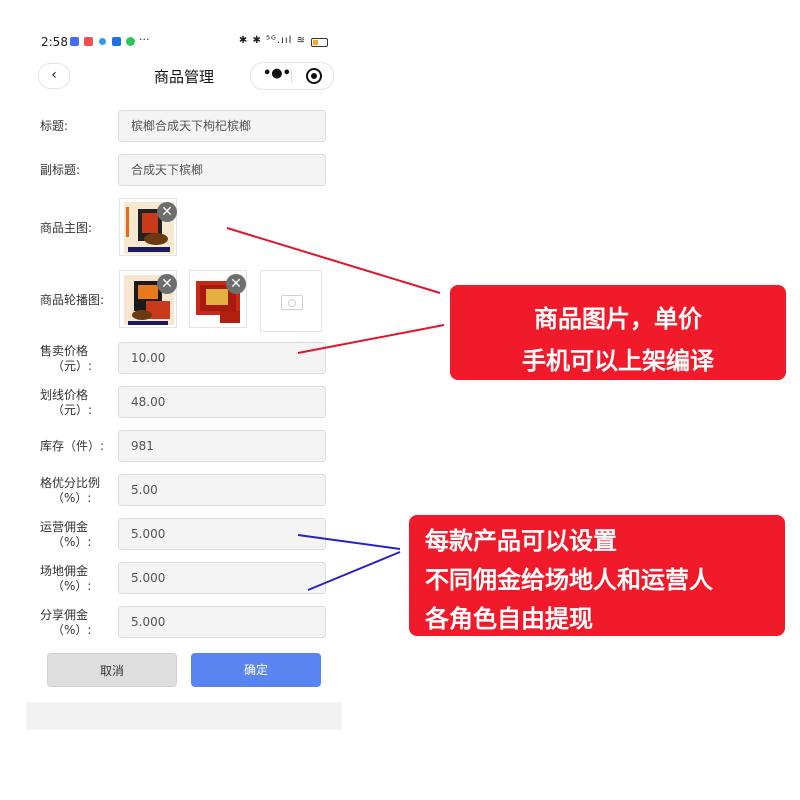  I want to click on sale-price-input: 10.00, so click(222, 358).